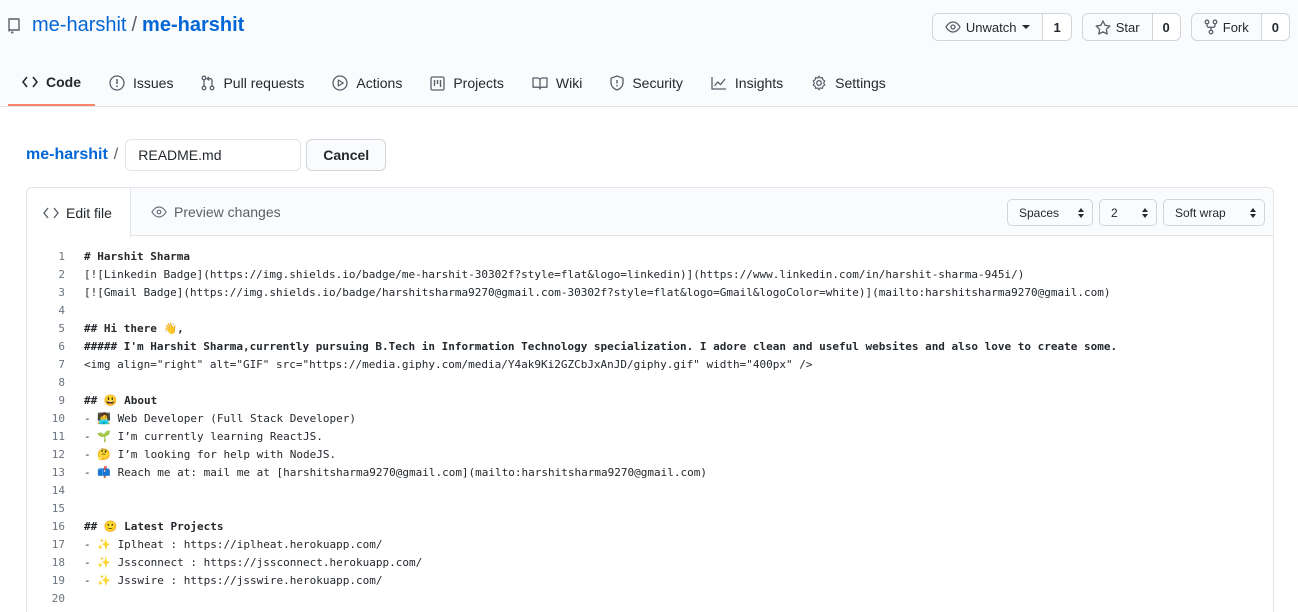 This screenshot has width=1298, height=612. What do you see at coordinates (650, 527) in the screenshot?
I see `code-line: 16 ## 🙂 Latest Projects` at bounding box center [650, 527].